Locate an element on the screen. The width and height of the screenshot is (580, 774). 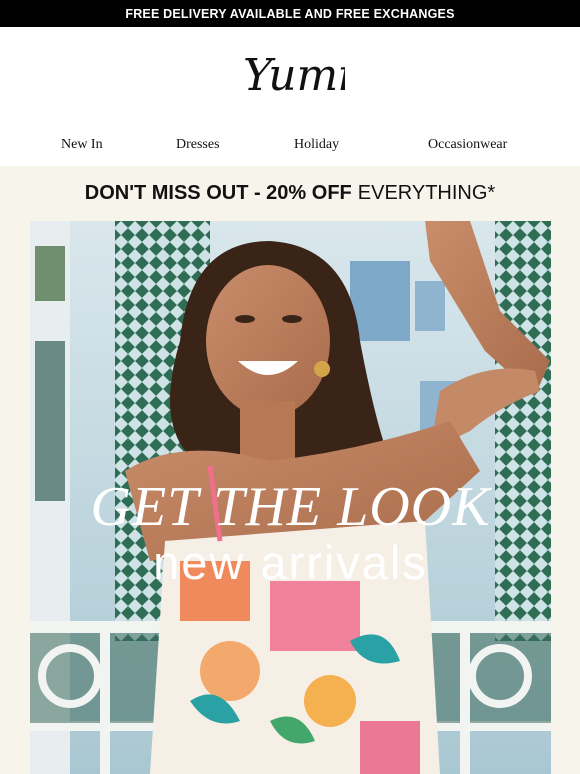
header: Yumi is located at coordinates (290, 77).